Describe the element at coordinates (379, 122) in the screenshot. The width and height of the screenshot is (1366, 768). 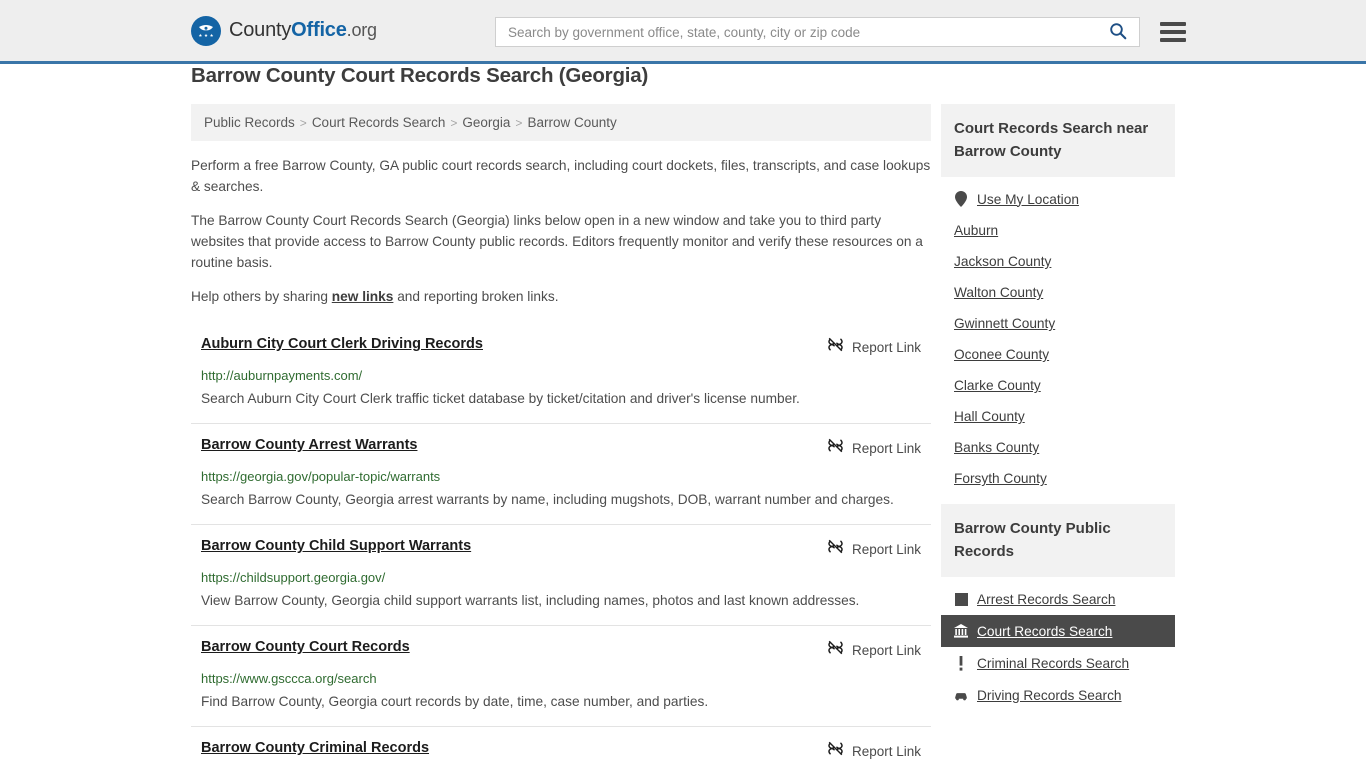
I see `breadcrumb-item-1: Court Records Search` at that location.